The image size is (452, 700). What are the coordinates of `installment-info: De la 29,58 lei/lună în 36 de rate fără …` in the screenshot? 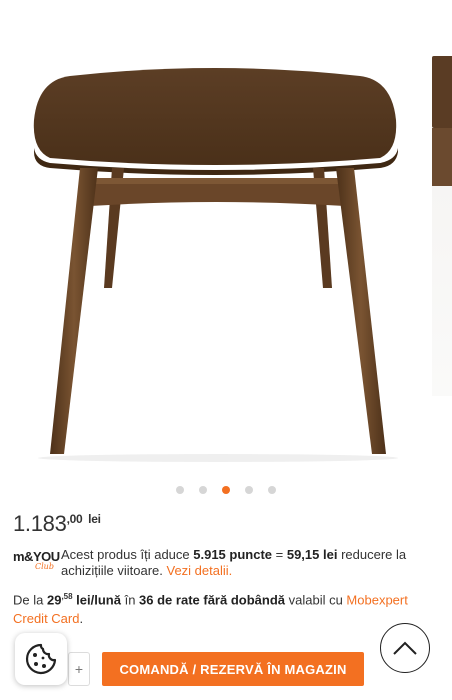 It's located at (210, 609).